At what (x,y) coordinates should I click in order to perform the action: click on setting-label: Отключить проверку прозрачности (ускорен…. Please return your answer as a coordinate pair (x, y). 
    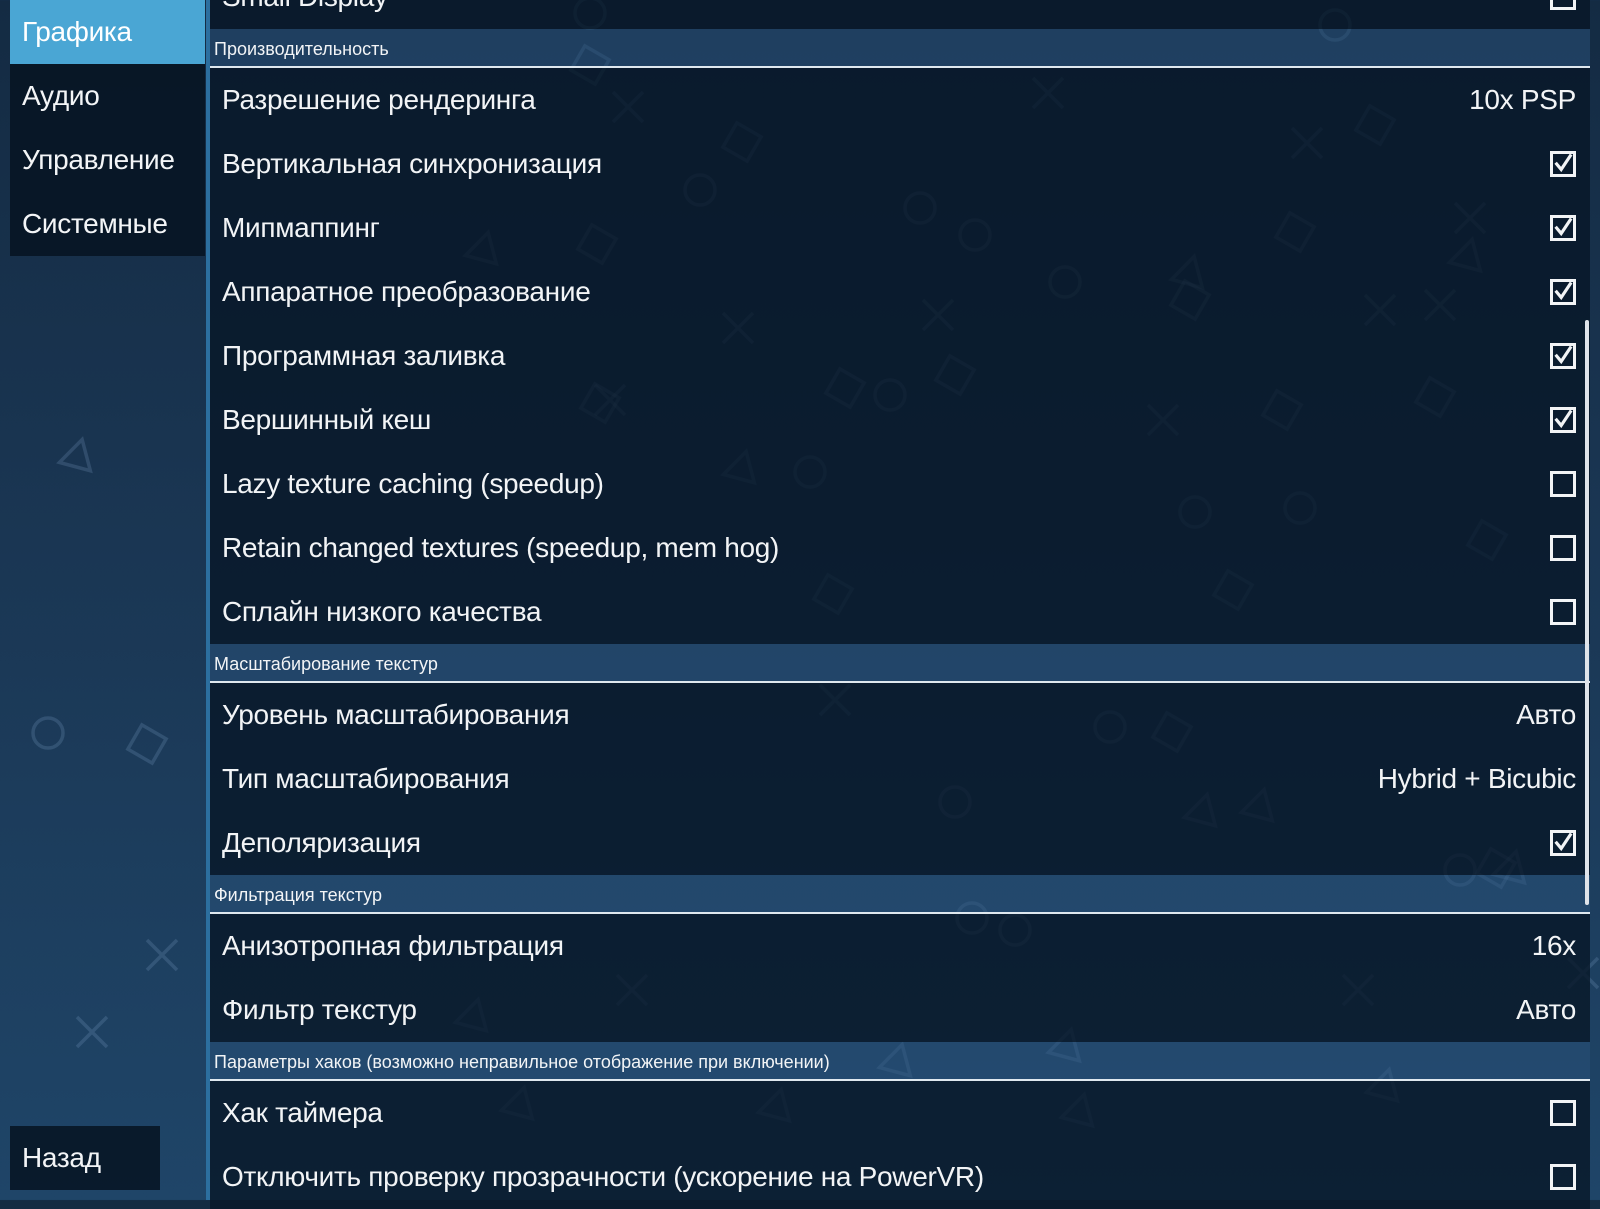
    Looking at the image, I should click on (603, 1176).